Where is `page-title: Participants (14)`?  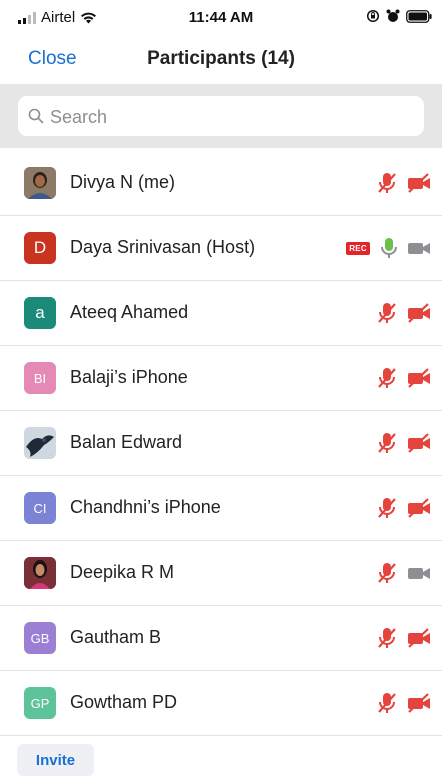
page-title: Participants (14) is located at coordinates (221, 58).